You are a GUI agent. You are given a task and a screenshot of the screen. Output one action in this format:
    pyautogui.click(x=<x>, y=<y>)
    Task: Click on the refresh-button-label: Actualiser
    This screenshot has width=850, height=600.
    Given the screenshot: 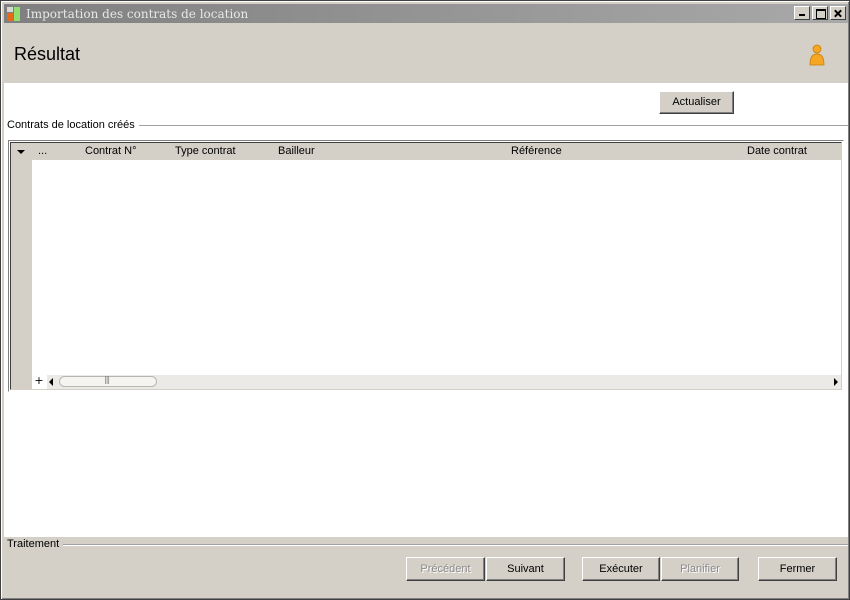 What is the action you would take?
    pyautogui.click(x=696, y=102)
    